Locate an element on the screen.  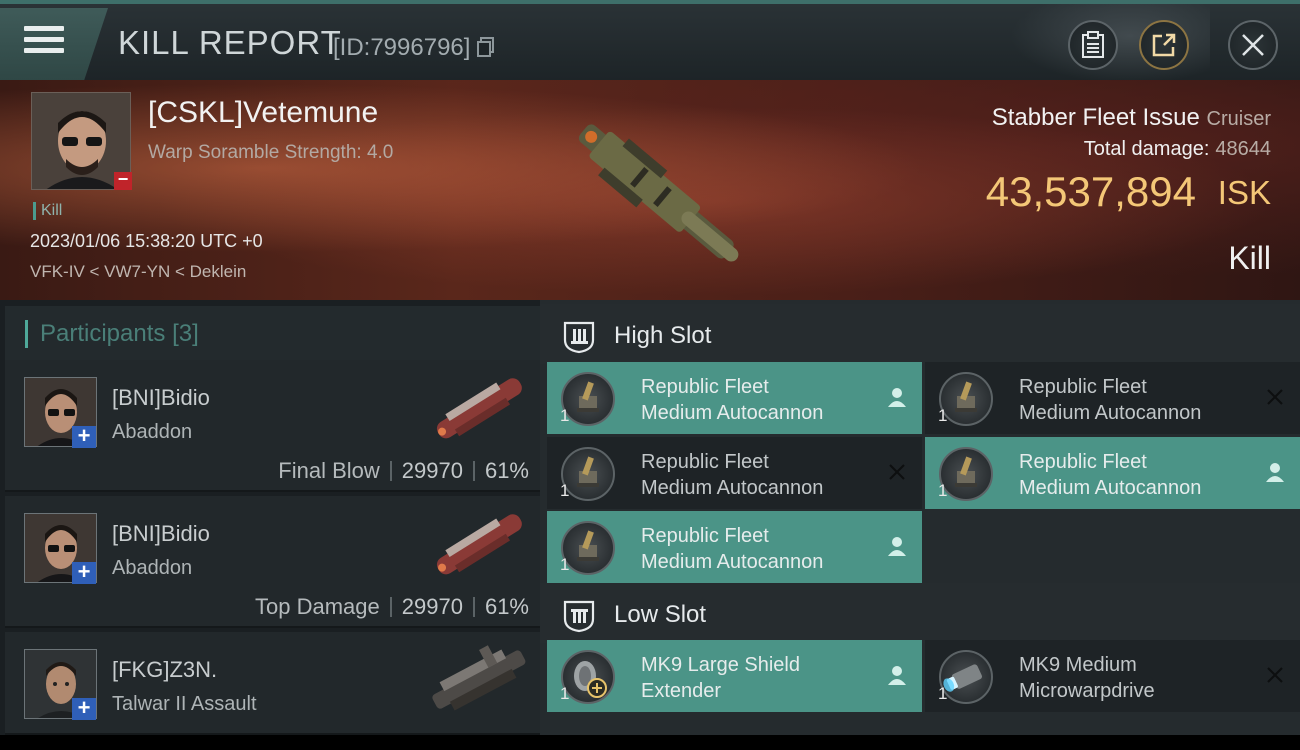
high-slot-title: High Slot is located at coordinates (663, 335).